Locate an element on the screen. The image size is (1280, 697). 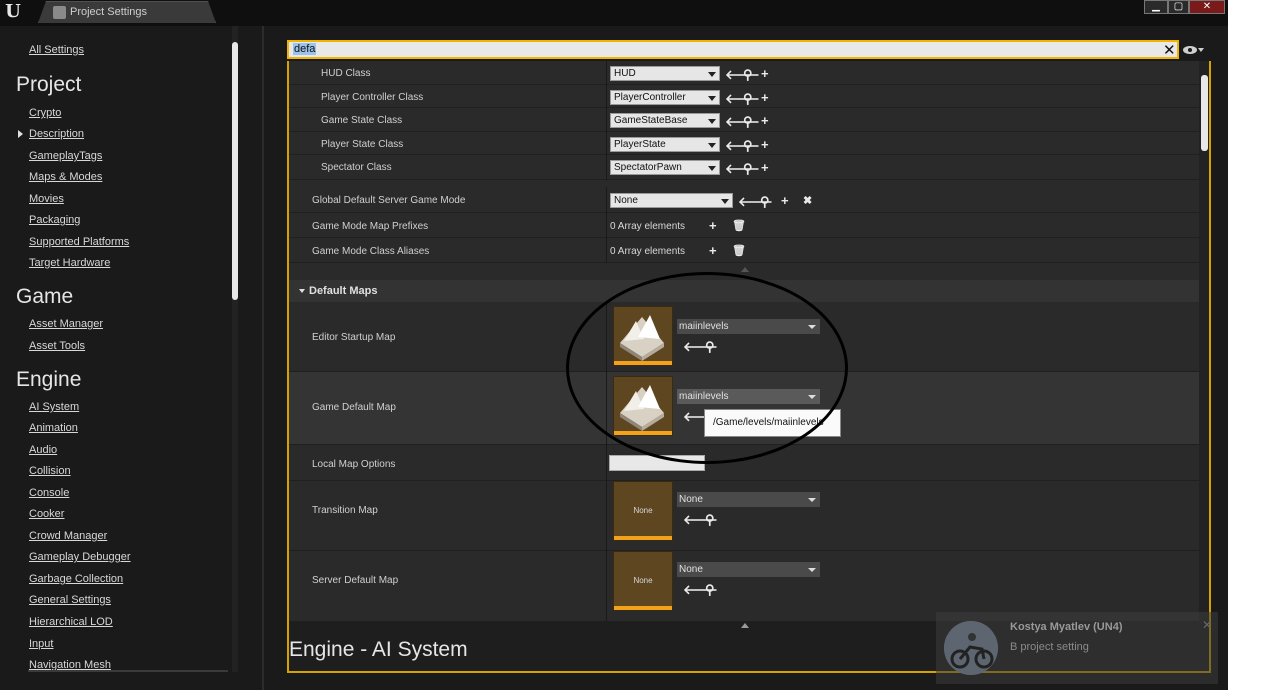
property-row-game-state-class: Game State Class GameStateBase 🡐 ⚲ + is located at coordinates (744, 120).